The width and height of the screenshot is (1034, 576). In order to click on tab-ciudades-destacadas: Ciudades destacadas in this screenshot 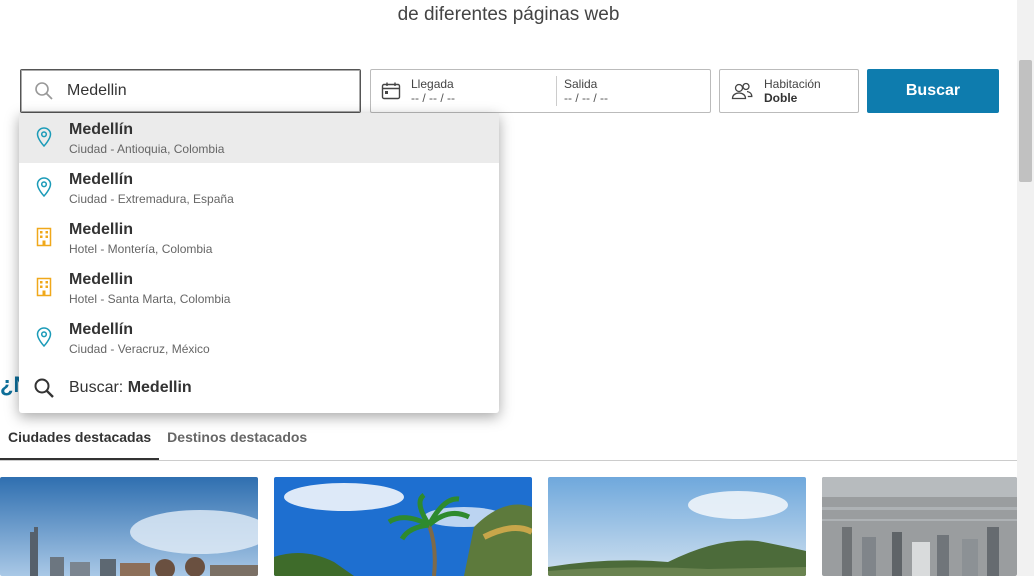, I will do `click(80, 440)`.